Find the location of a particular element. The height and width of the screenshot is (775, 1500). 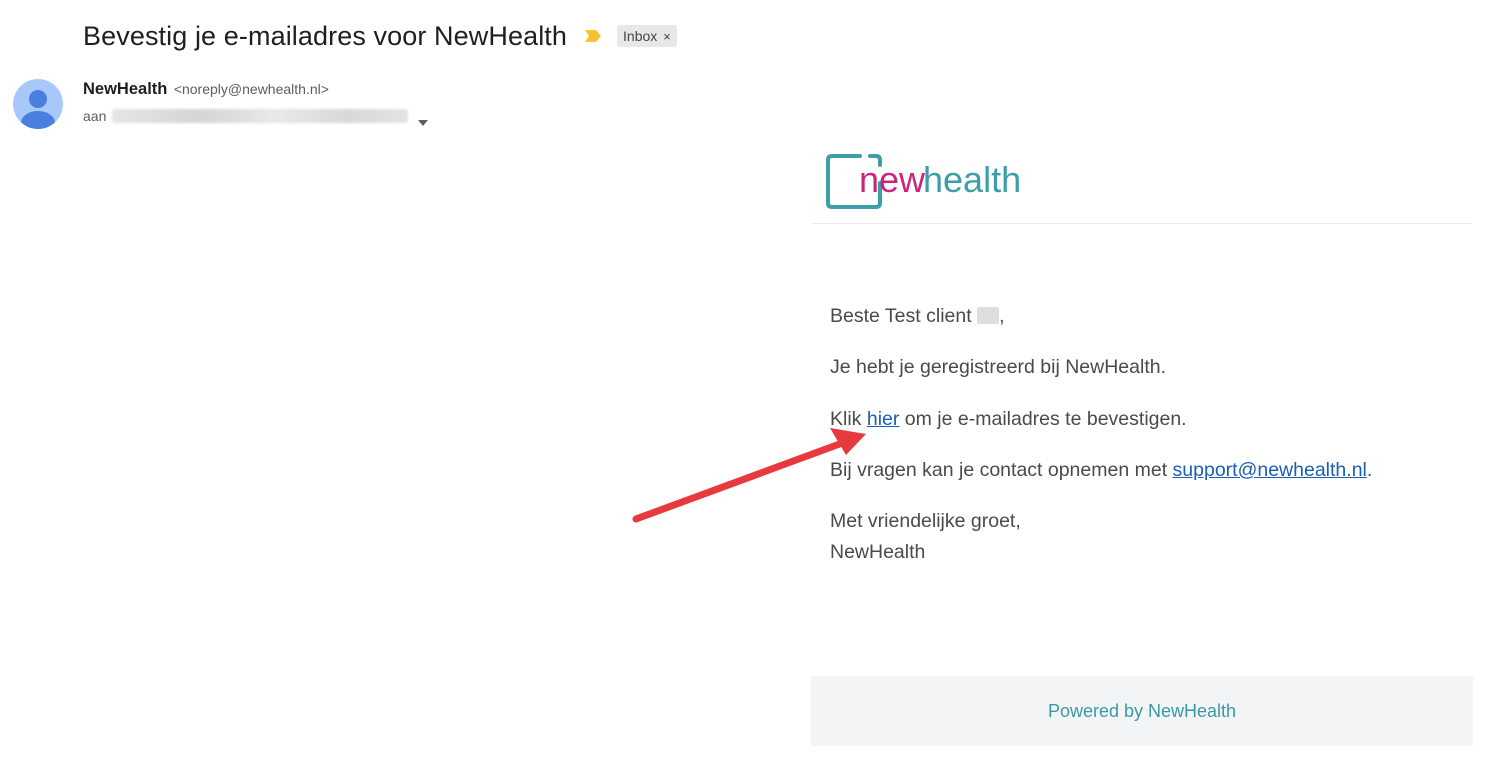

newhealth-logo: new health is located at coordinates (941, 182).